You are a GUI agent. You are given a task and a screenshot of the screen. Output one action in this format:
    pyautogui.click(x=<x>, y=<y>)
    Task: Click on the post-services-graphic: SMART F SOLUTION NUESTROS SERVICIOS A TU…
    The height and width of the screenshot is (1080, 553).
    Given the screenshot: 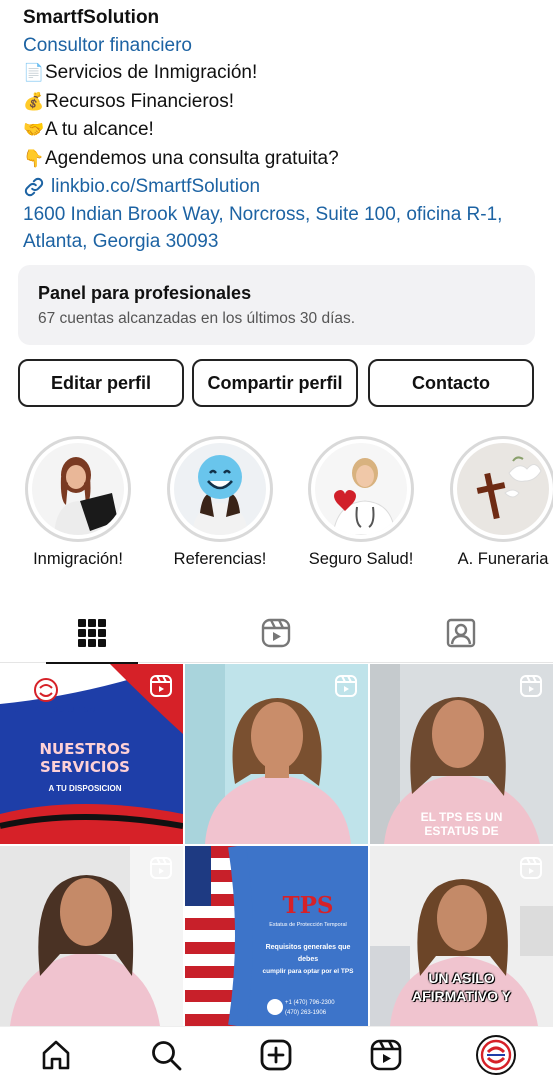 What is the action you would take?
    pyautogui.click(x=91, y=754)
    